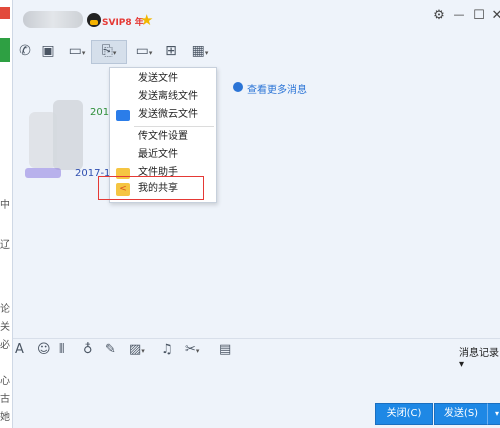 This screenshot has width=500, height=428. Describe the element at coordinates (158, 154) in the screenshot. I see `menu-item-label: 最近文件` at that location.